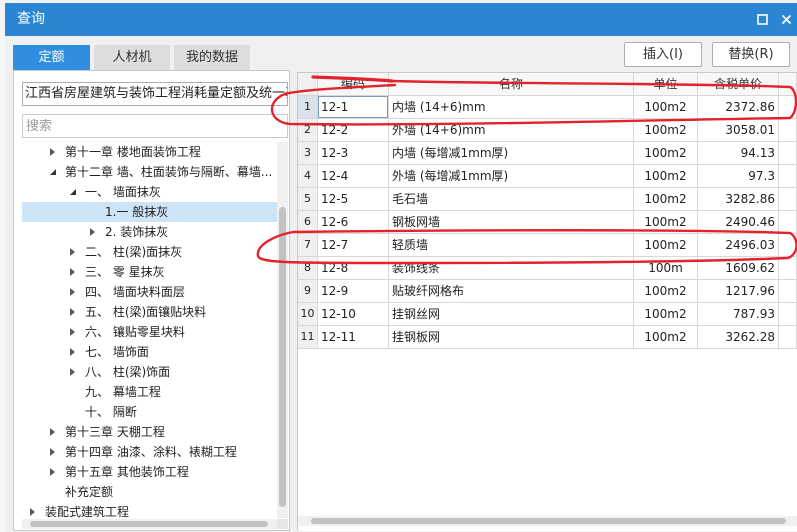 The width and height of the screenshot is (797, 532). Describe the element at coordinates (353, 291) in the screenshot. I see `cell-code: 12-9` at that location.